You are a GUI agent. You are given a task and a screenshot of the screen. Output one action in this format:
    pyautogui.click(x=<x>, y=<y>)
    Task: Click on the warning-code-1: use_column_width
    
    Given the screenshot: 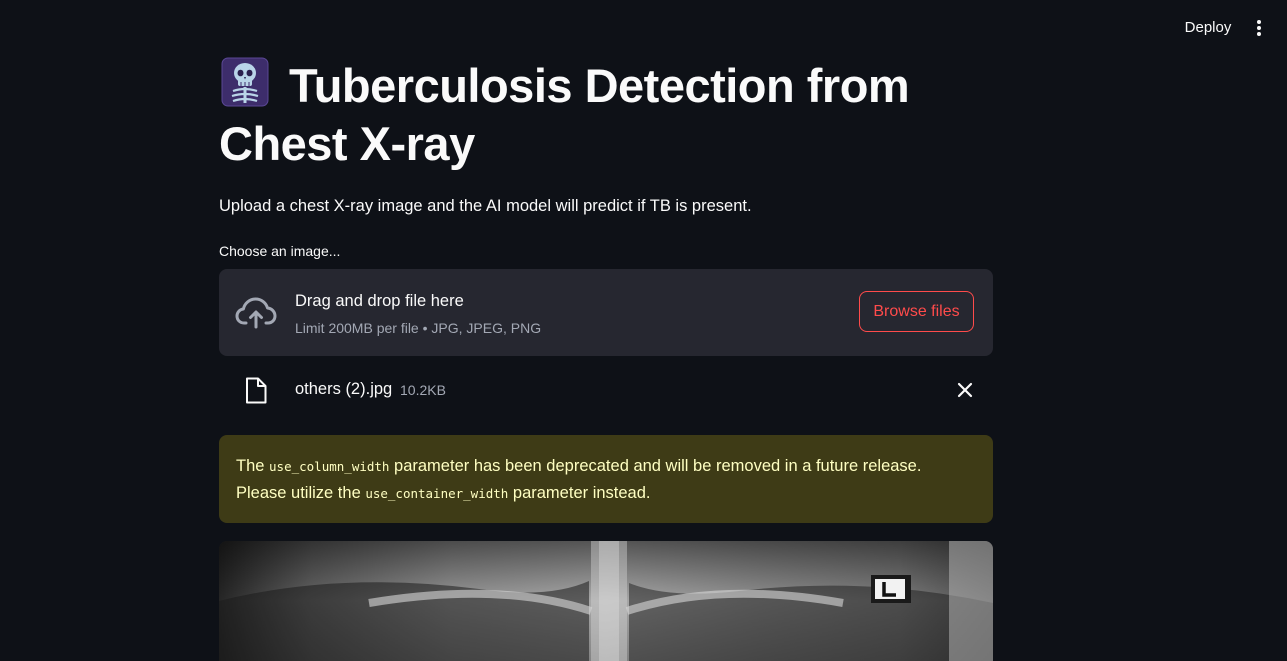 What is the action you would take?
    pyautogui.click(x=329, y=466)
    